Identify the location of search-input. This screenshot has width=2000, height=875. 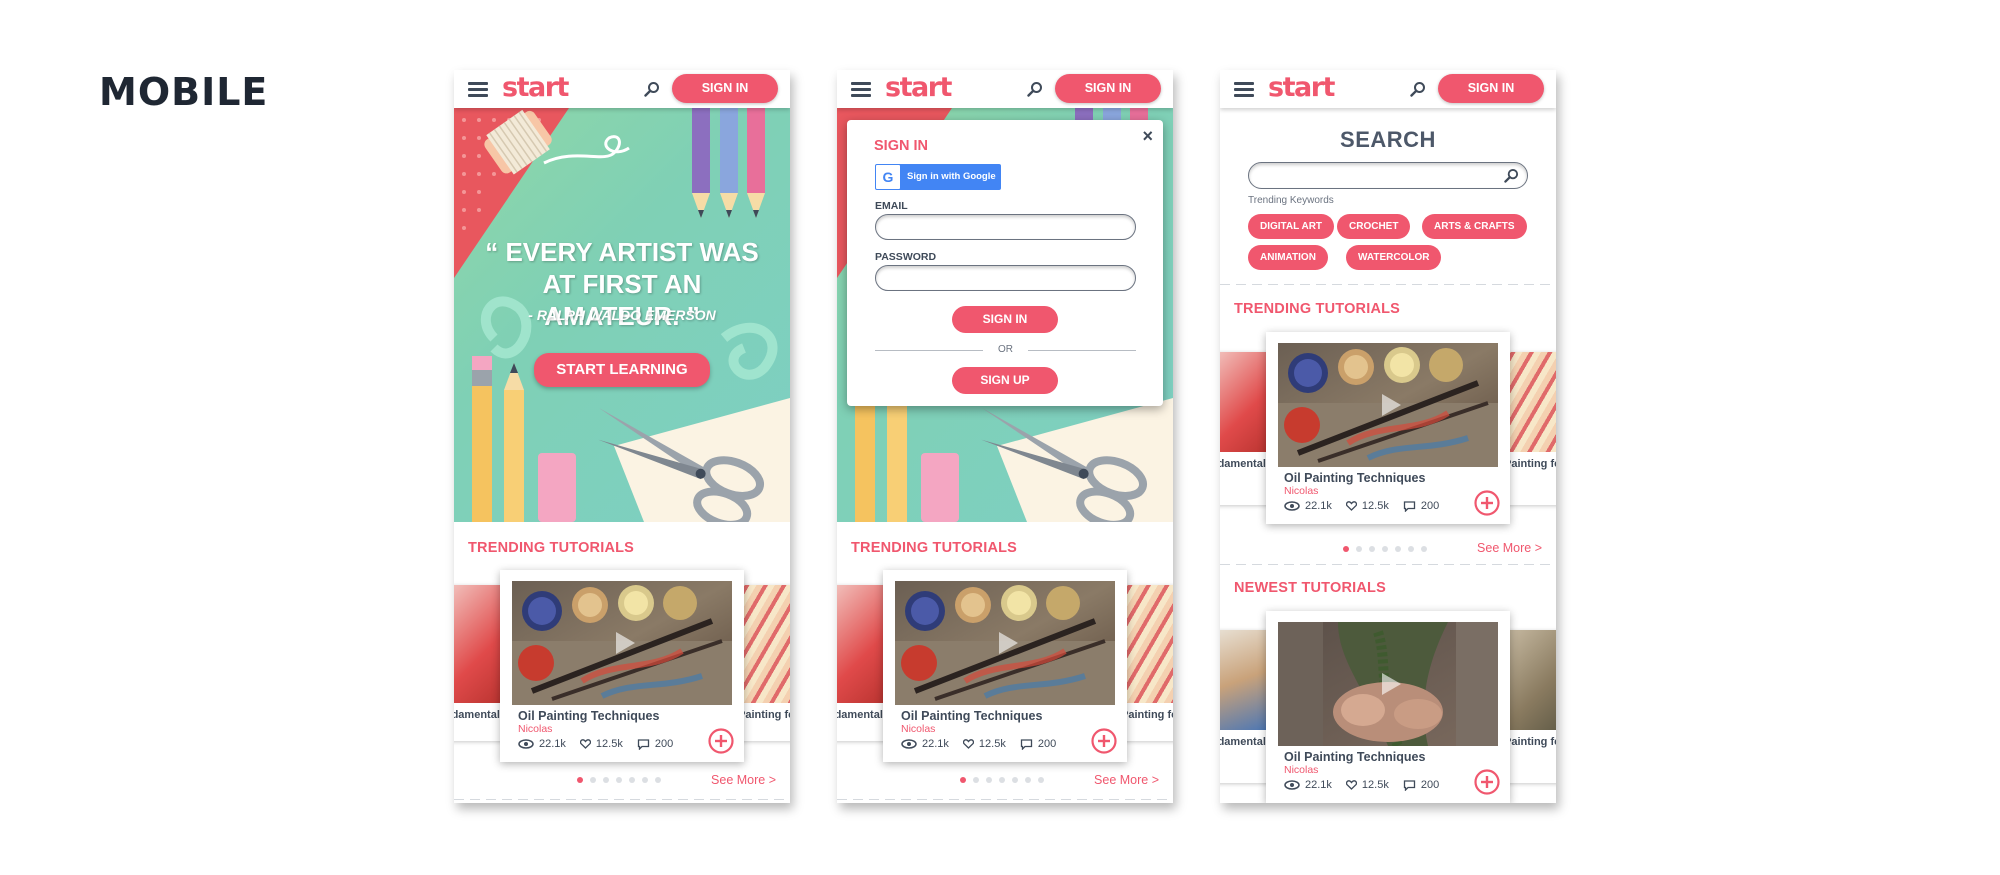
(1388, 175).